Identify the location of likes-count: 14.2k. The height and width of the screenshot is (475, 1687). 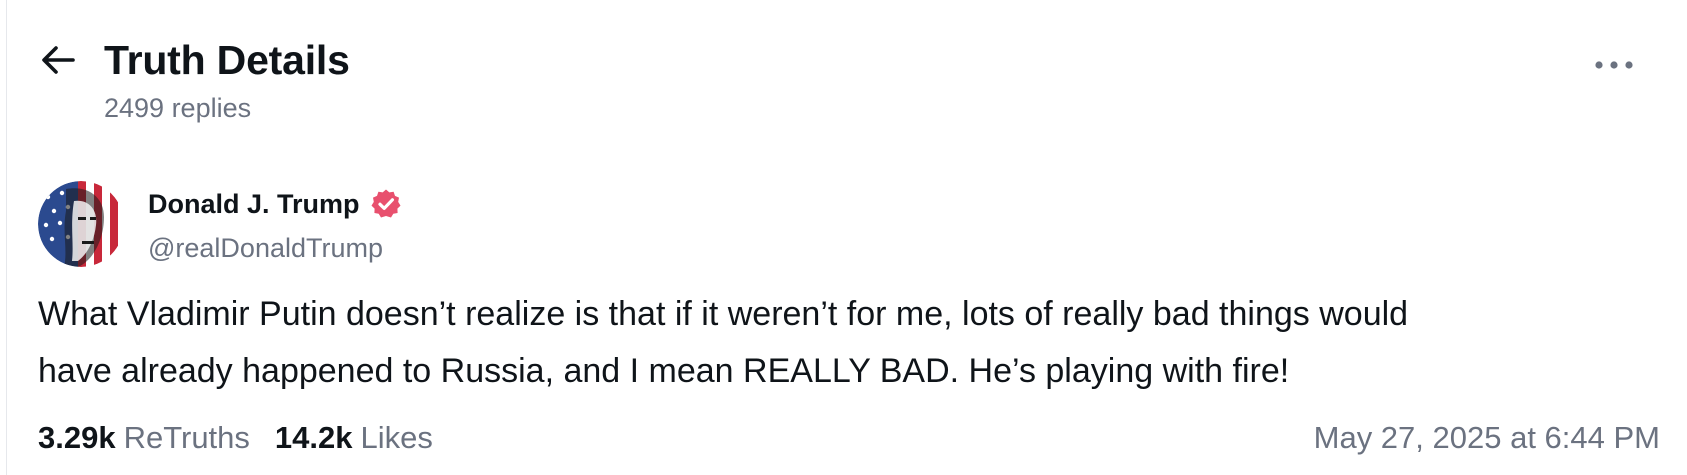
(313, 437).